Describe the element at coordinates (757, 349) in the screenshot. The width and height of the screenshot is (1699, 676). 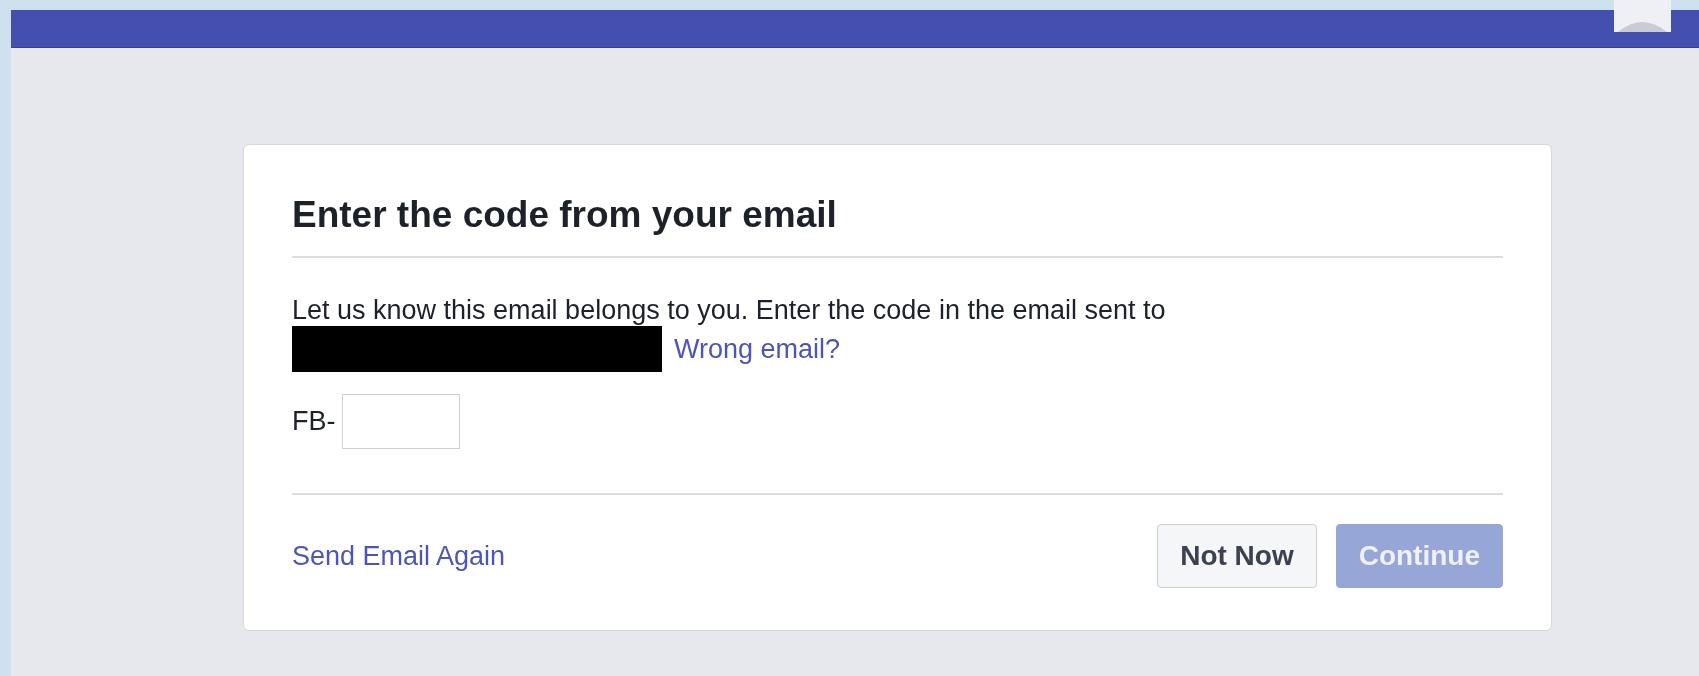
I see `wrong-email-link: Wrong email?` at that location.